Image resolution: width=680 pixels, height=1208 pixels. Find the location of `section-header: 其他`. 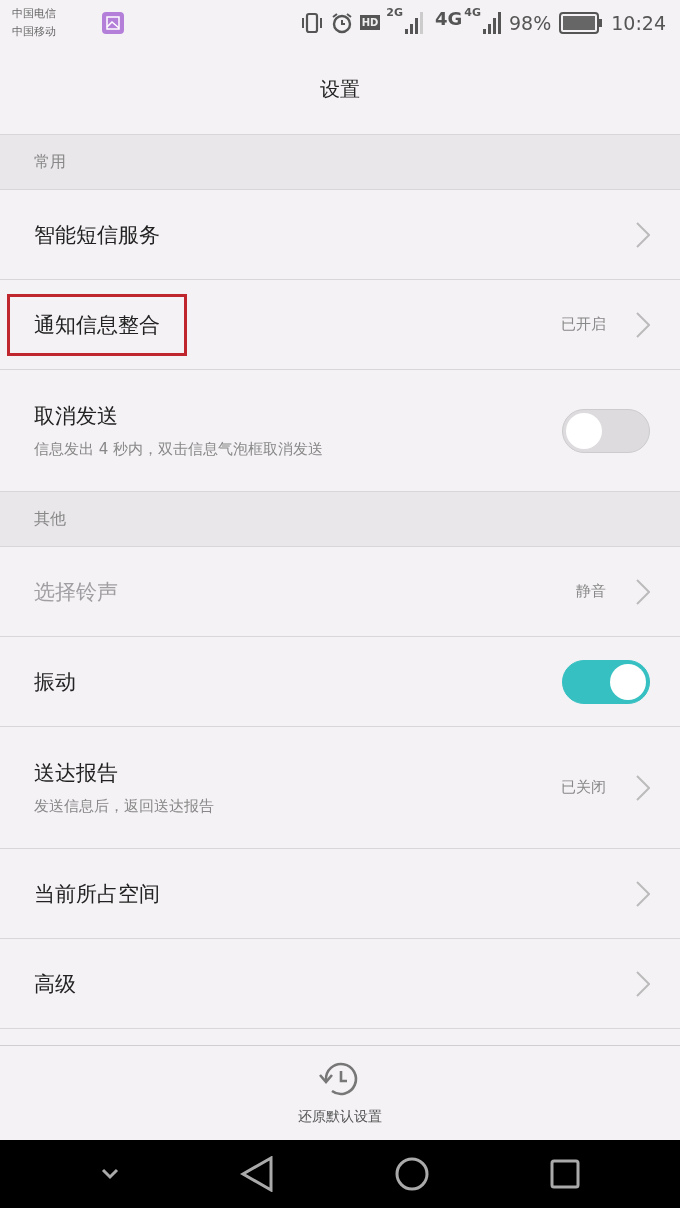

section-header: 其他 is located at coordinates (340, 519).